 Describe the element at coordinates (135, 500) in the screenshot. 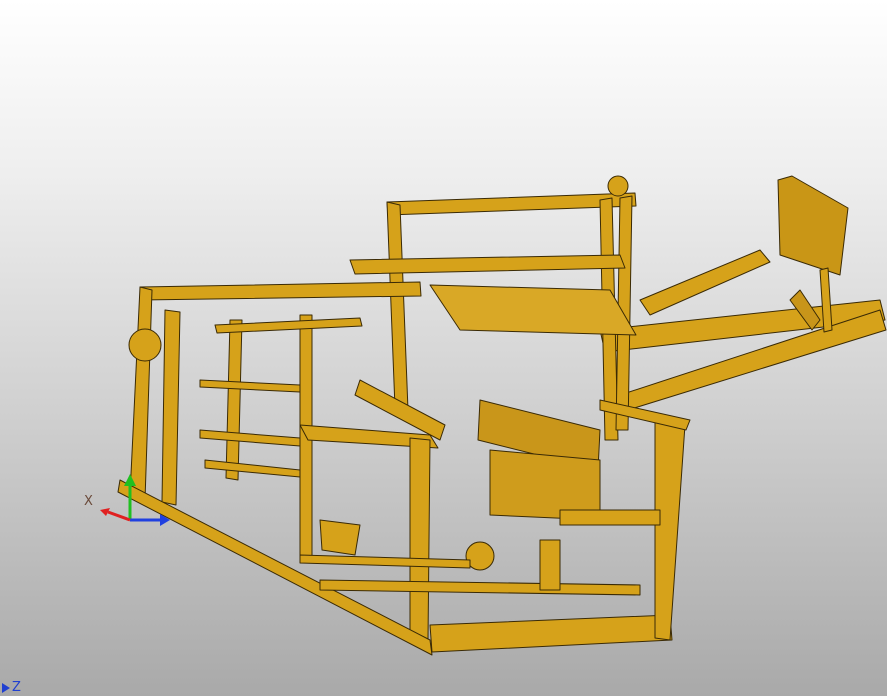

I see `axis-triad` at that location.